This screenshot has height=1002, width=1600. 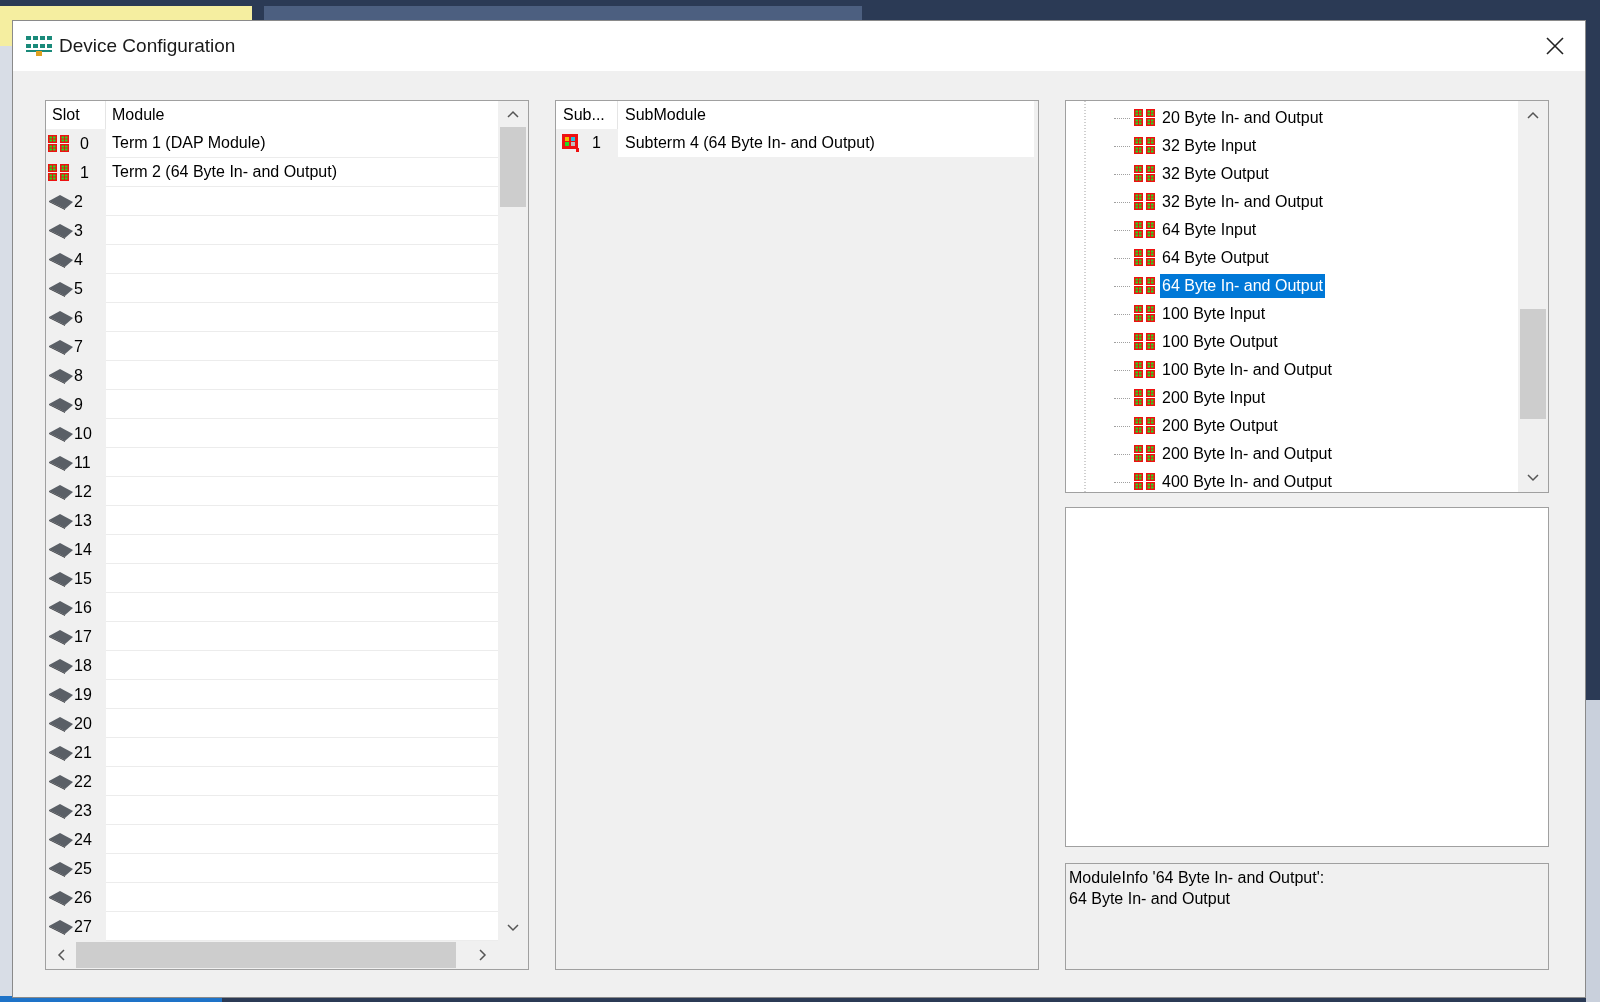 I want to click on slot-number: 22, so click(x=83, y=781).